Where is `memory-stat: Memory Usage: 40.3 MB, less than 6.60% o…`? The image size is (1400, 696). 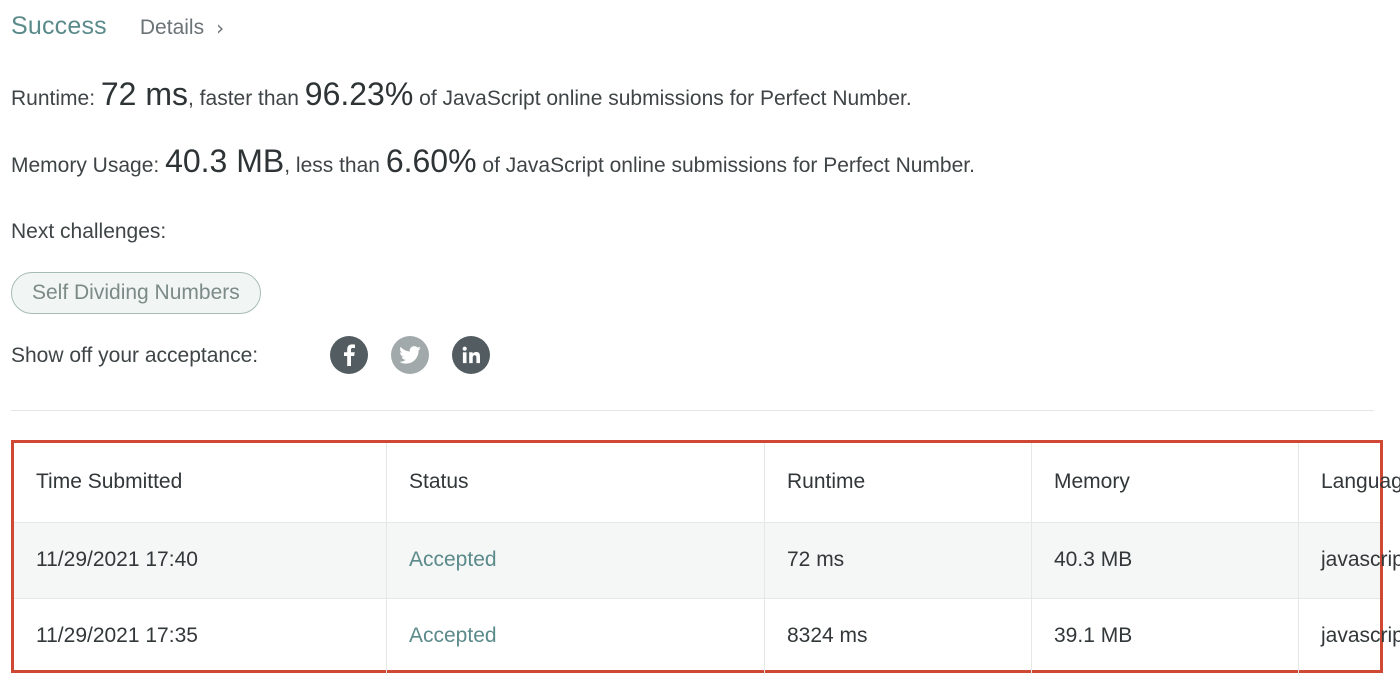
memory-stat: Memory Usage: 40.3 MB, less than 6.60% o… is located at coordinates (493, 161).